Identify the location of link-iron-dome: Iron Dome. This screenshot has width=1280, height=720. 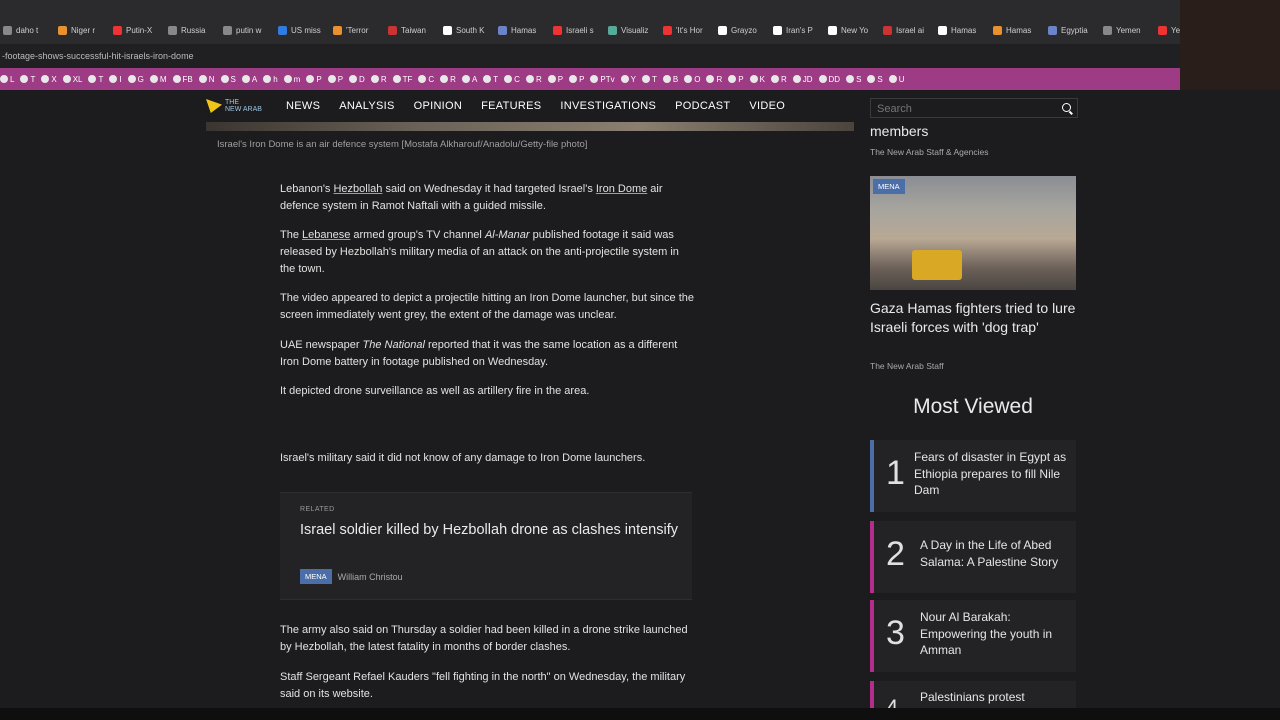
(621, 189).